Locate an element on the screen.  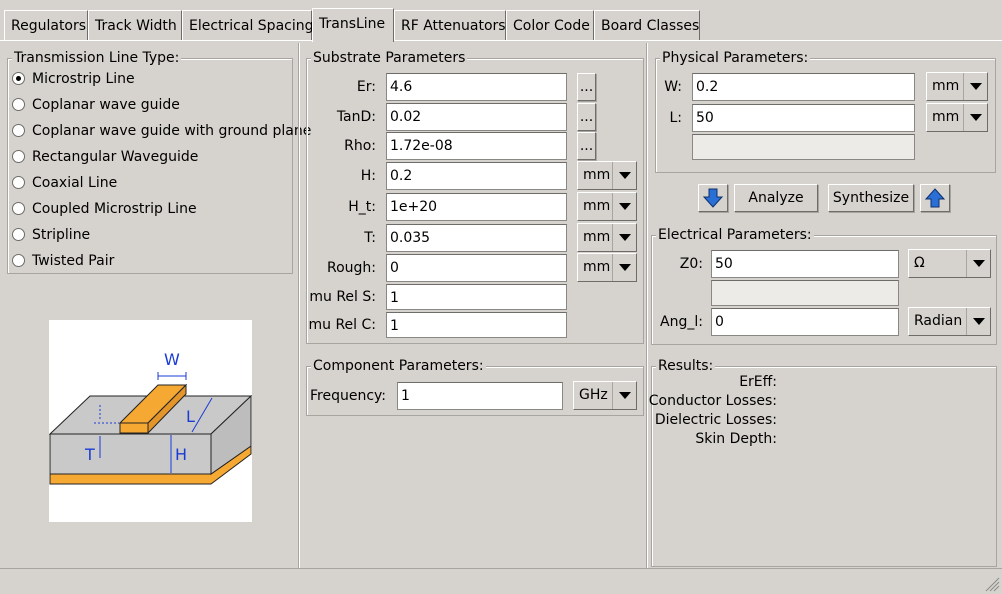
radio-label: Coplanar wave guide is located at coordinates (106, 105).